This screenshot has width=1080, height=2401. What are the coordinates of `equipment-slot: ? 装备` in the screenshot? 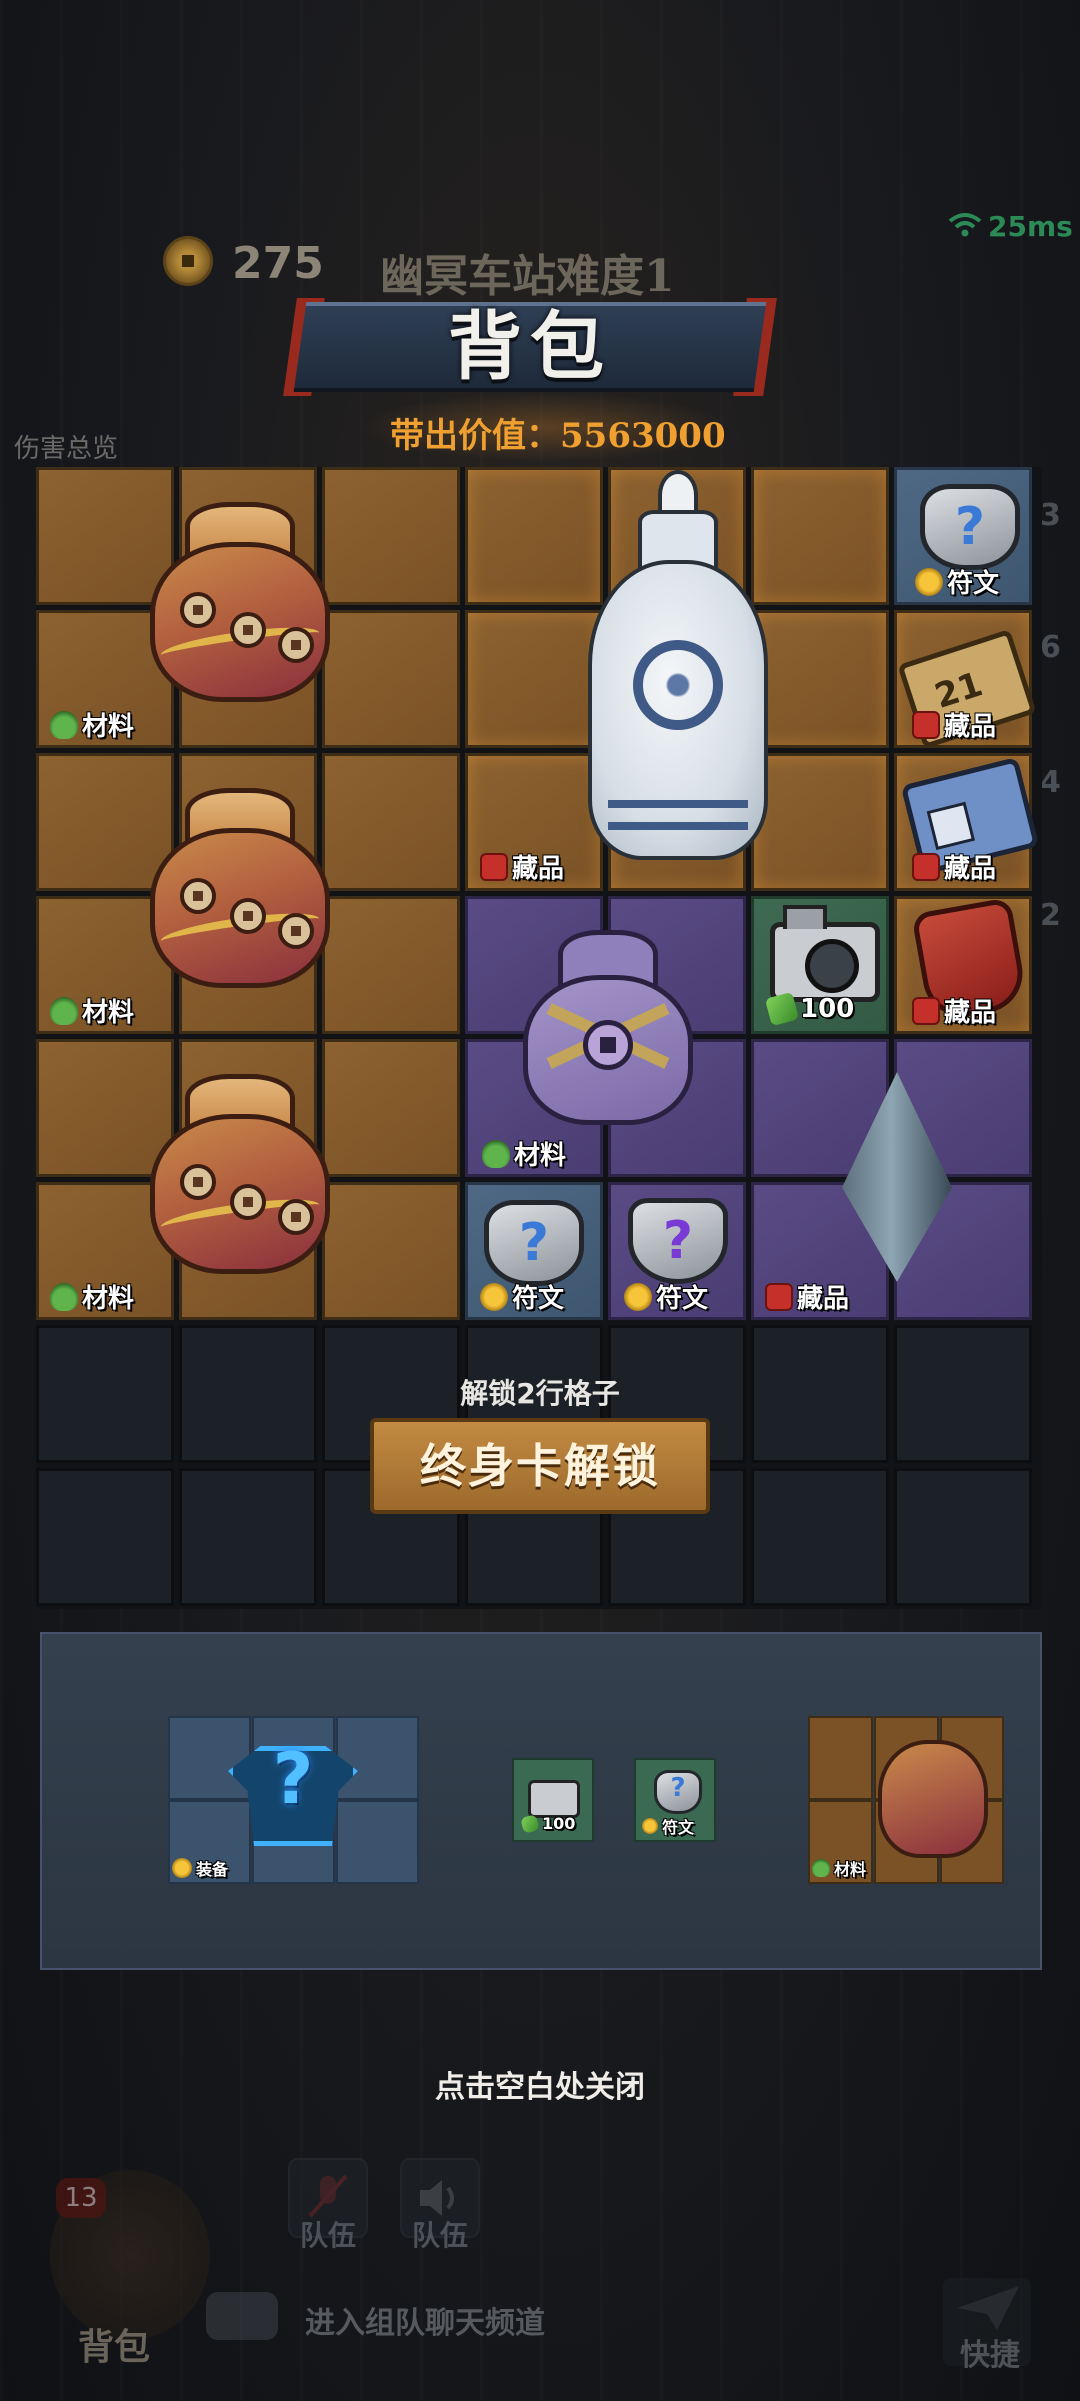 It's located at (293, 1800).